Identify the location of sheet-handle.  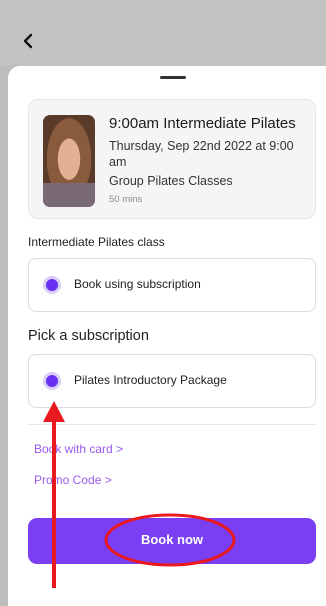
(173, 77).